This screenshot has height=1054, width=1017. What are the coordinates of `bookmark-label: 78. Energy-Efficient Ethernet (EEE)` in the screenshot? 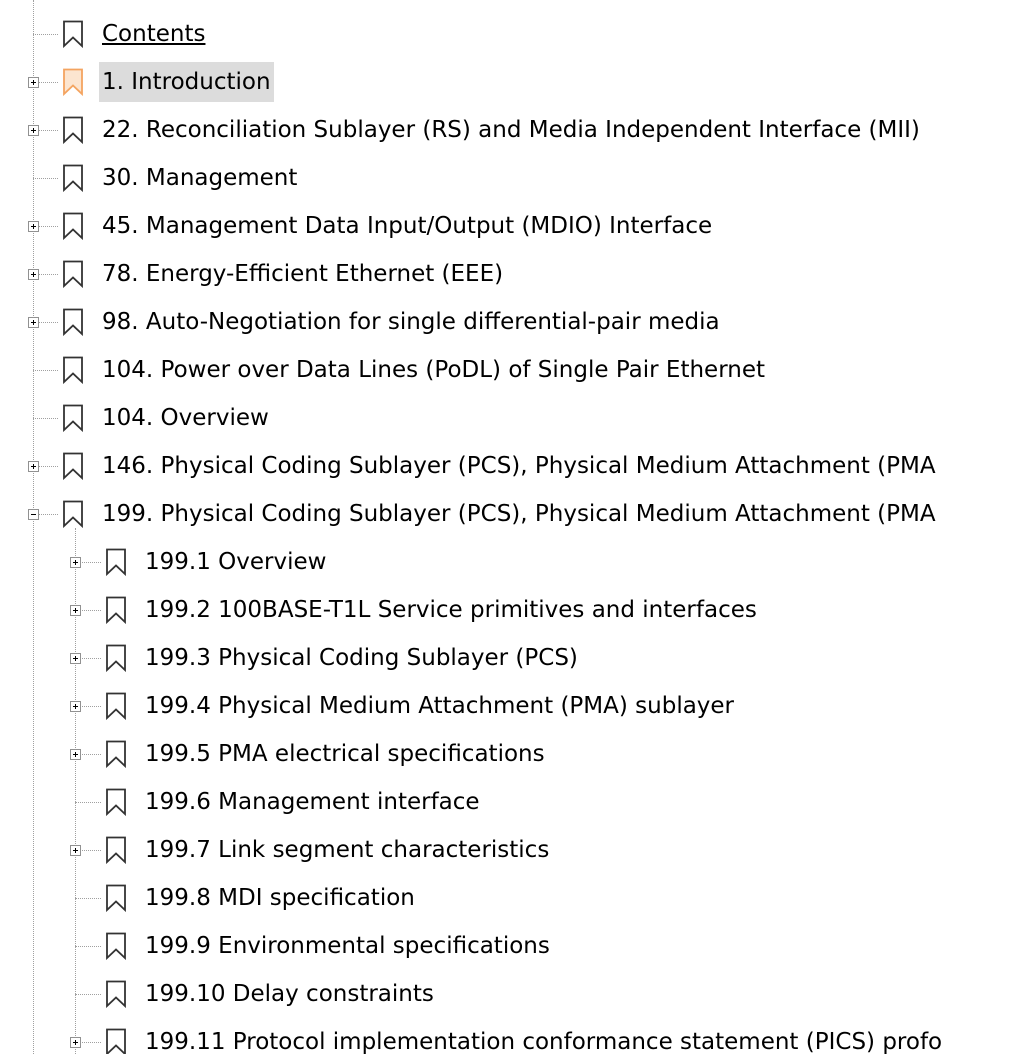 It's located at (302, 274).